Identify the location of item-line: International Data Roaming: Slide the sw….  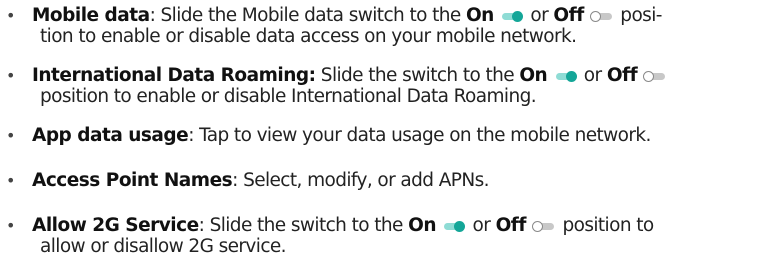
(350, 75).